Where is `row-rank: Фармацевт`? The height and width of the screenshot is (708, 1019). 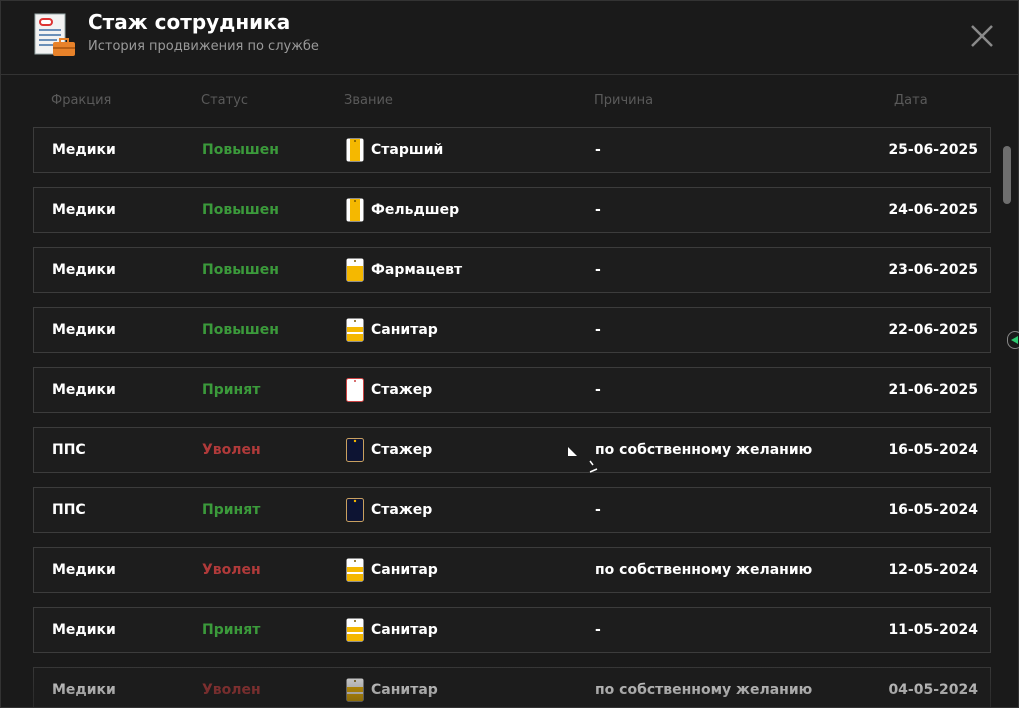 row-rank: Фармацевт is located at coordinates (404, 270).